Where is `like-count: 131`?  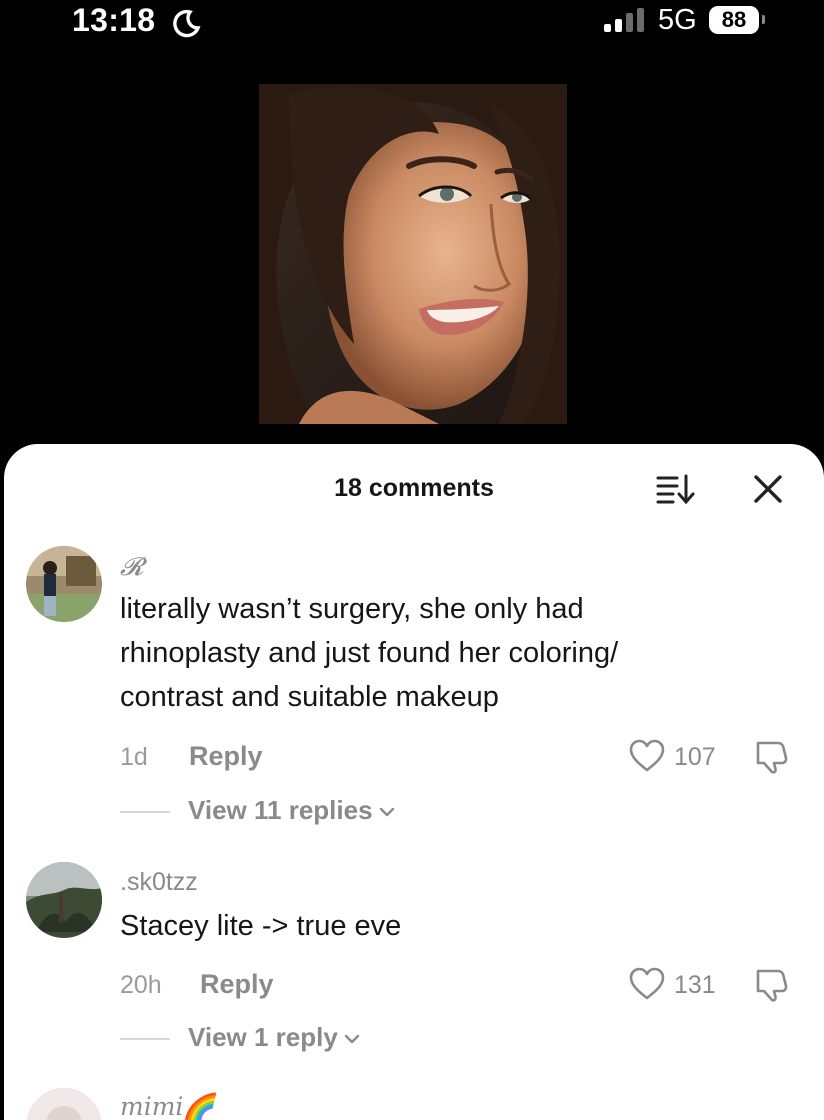
like-count: 131 is located at coordinates (695, 985).